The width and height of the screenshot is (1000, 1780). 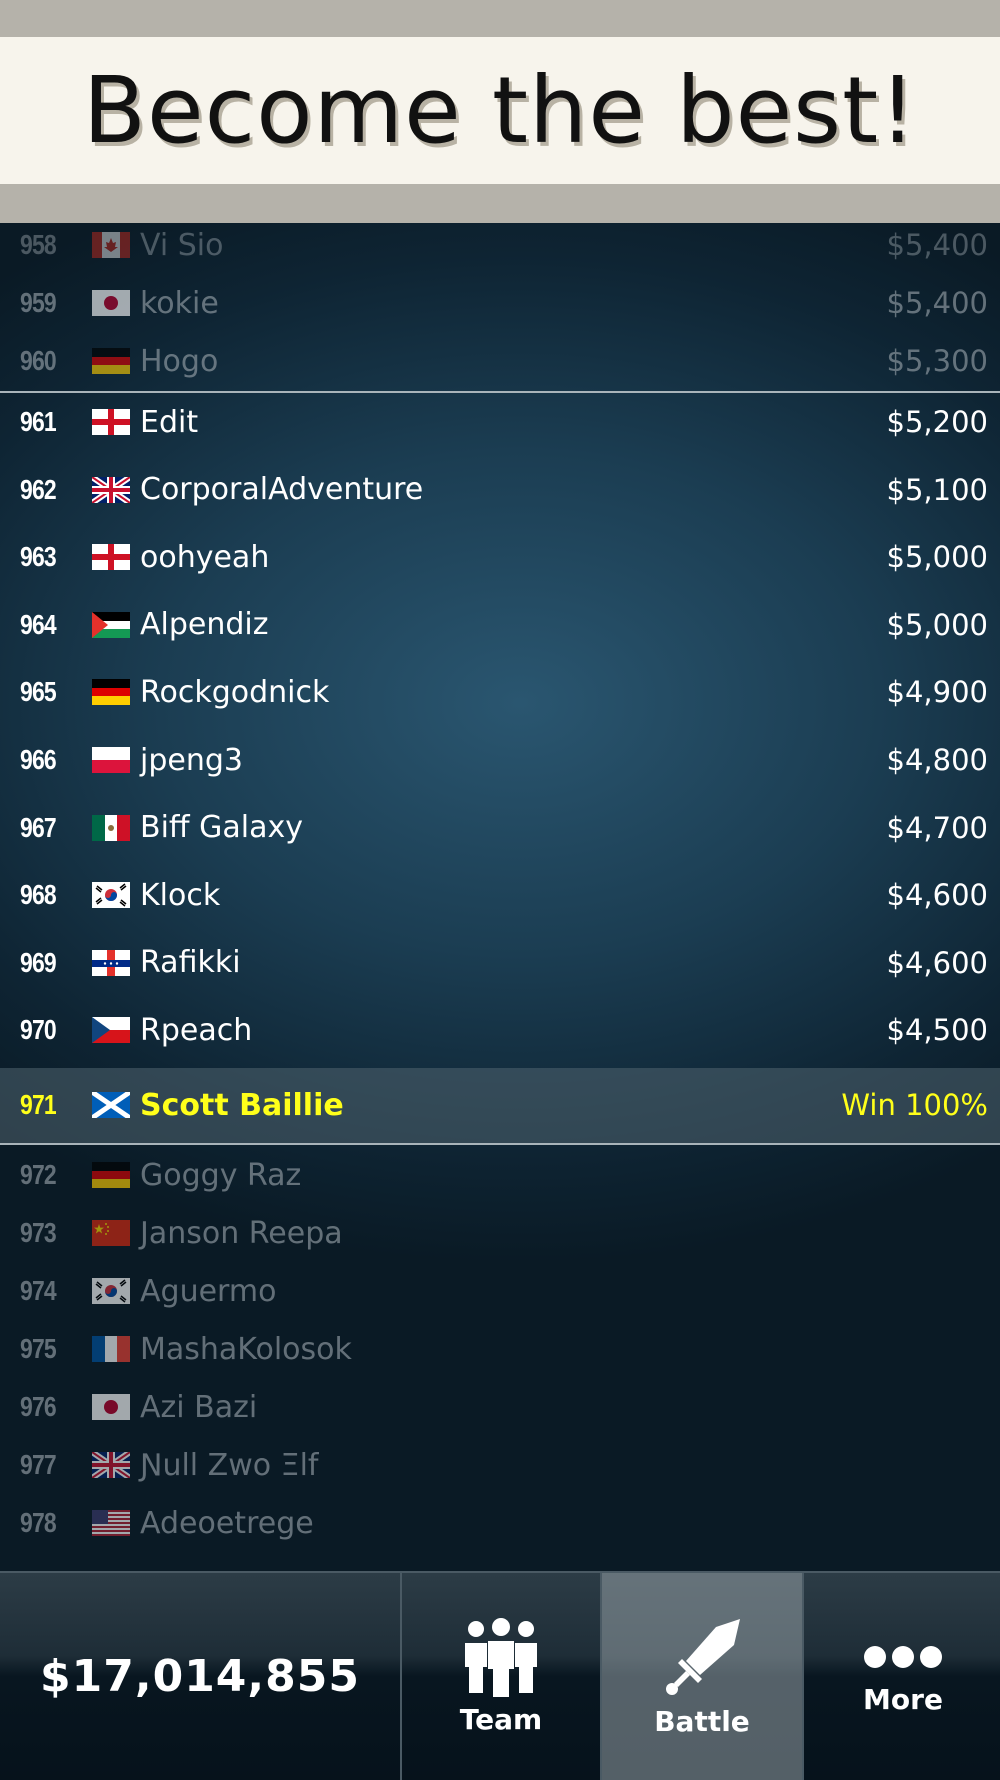 I want to click on rank-number: 967, so click(x=38, y=827).